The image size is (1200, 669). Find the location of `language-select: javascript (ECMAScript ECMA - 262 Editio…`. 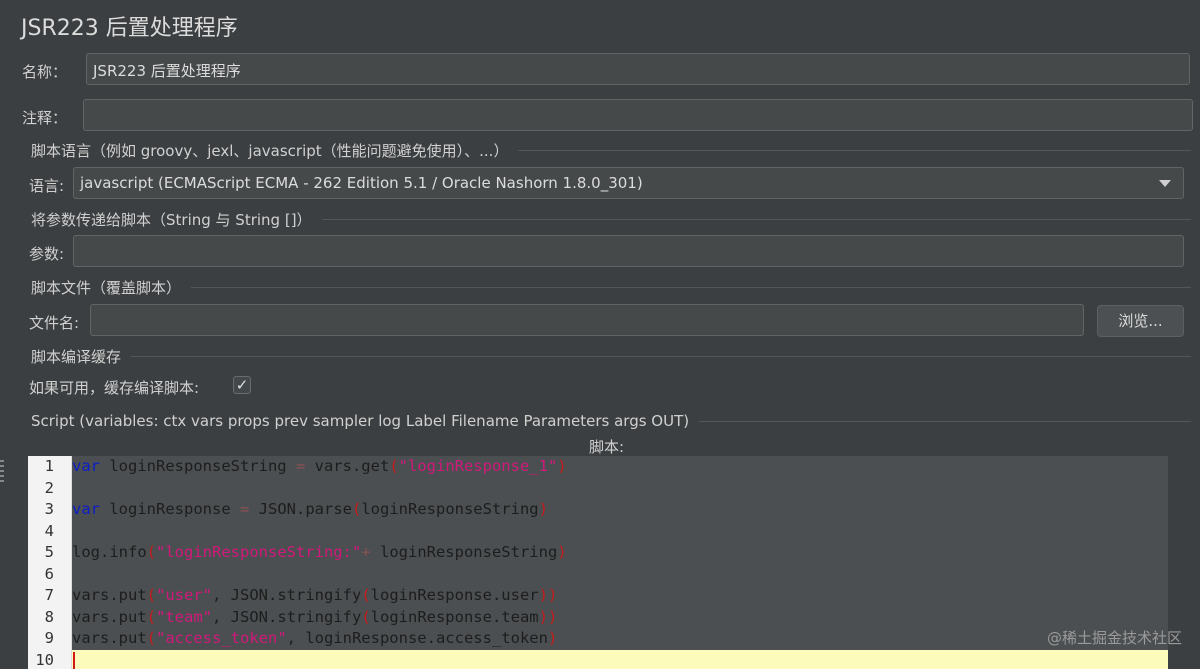

language-select: javascript (ECMAScript ECMA - 262 Editio… is located at coordinates (628, 183).